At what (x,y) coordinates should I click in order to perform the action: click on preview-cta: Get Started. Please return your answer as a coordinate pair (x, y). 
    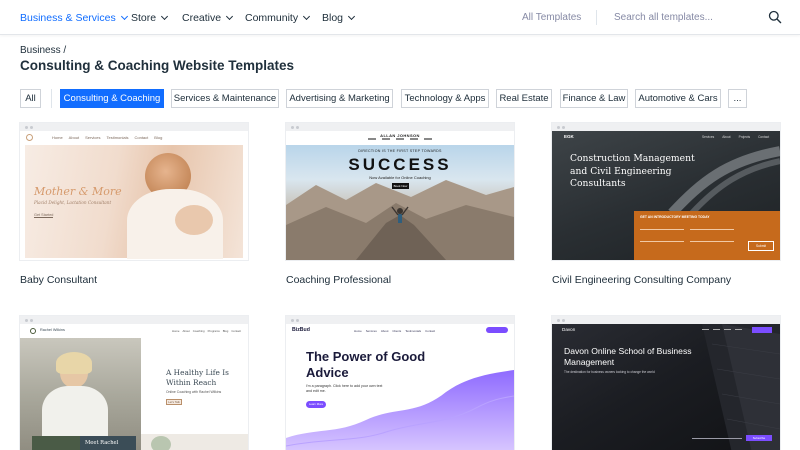
    Looking at the image, I should click on (44, 215).